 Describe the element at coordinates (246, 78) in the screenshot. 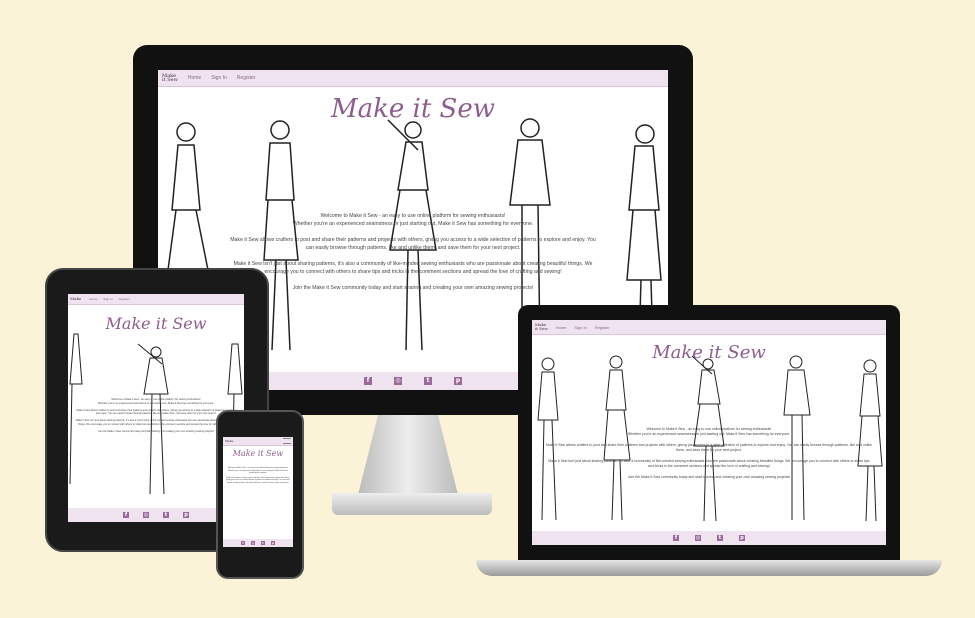

I see `nav-register: Register` at that location.